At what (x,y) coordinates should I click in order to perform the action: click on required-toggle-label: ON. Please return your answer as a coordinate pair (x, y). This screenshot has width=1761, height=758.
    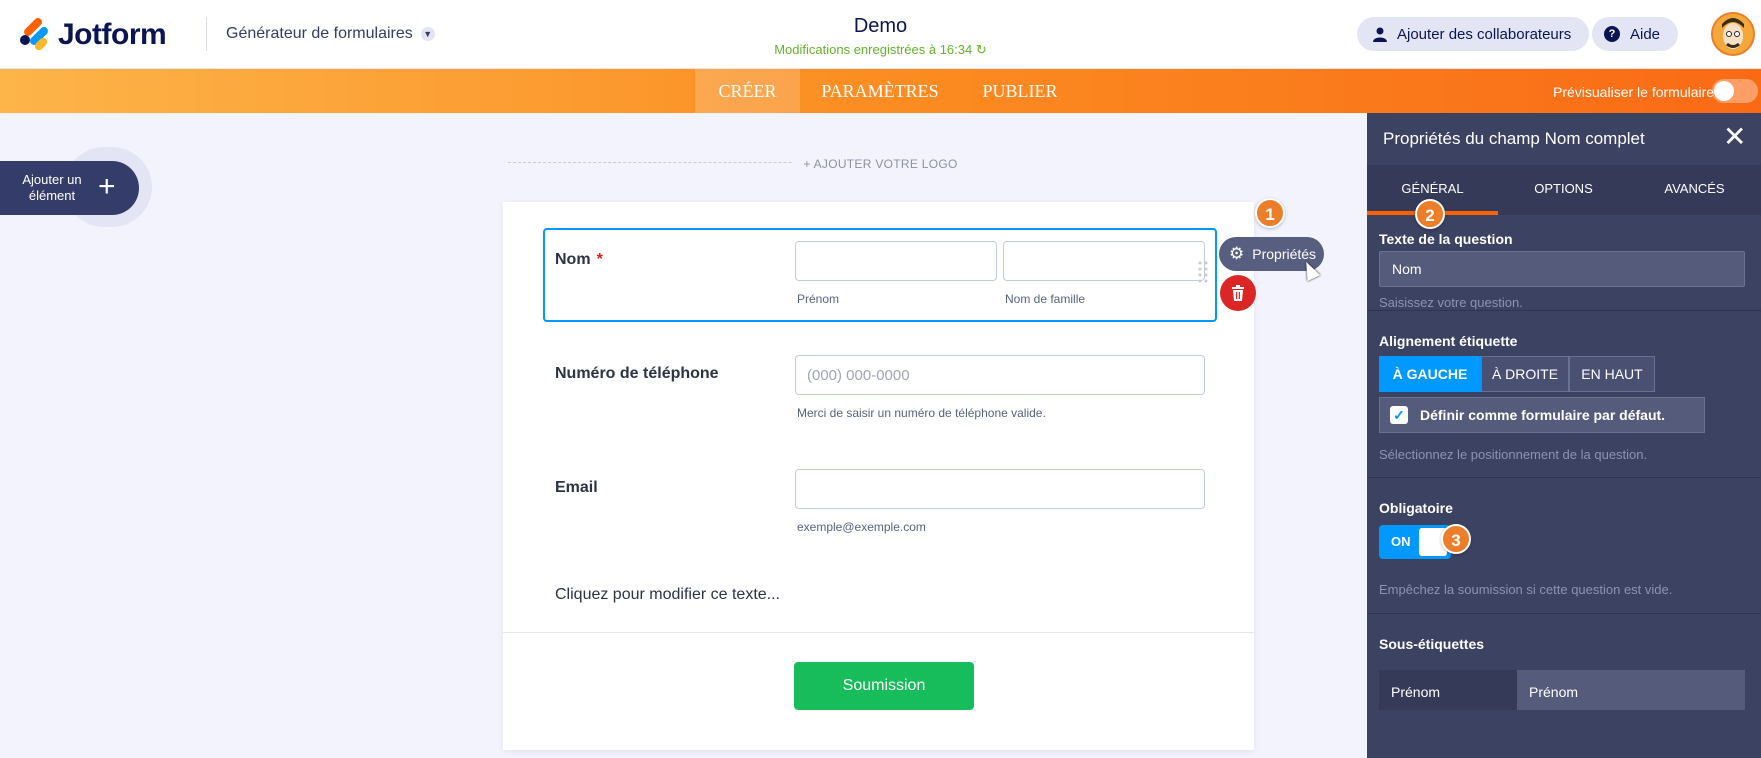
    Looking at the image, I should click on (1401, 541).